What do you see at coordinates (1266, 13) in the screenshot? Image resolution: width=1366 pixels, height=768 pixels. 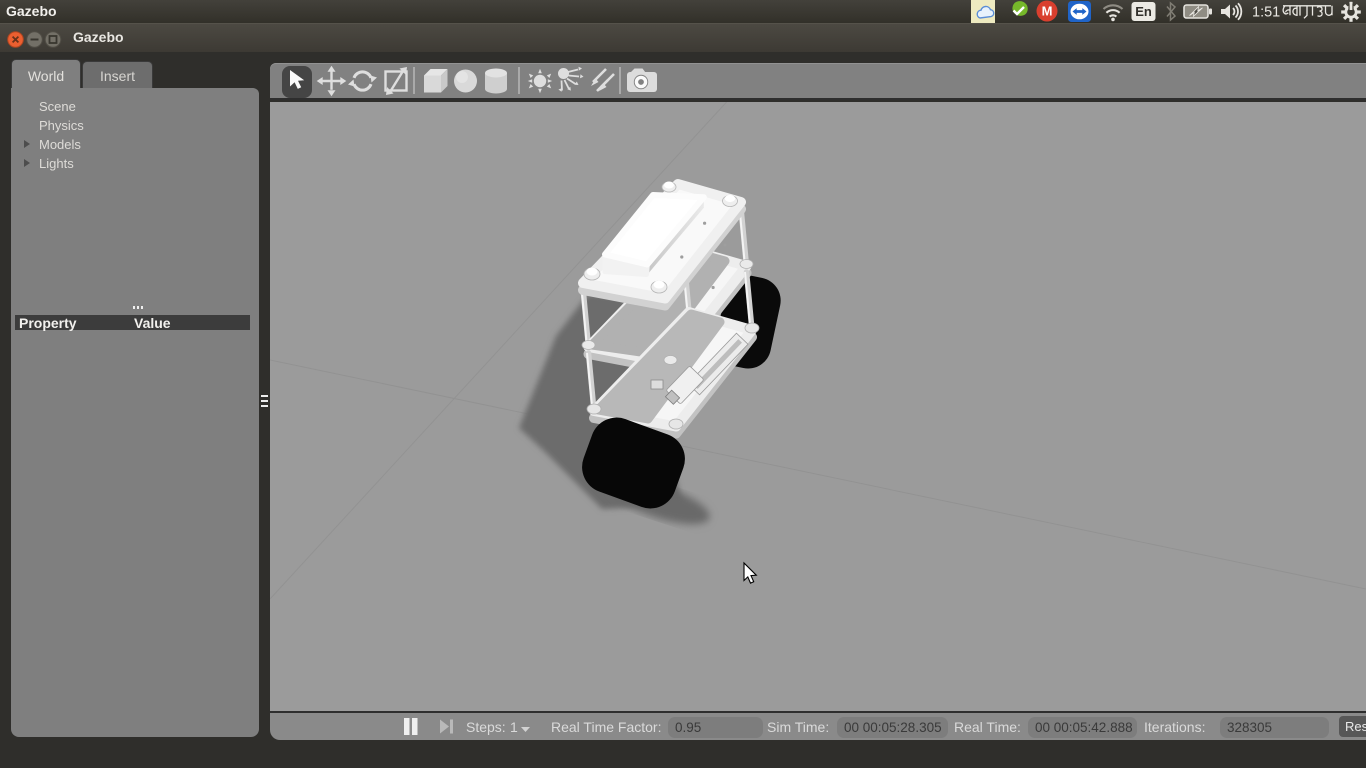 I see `svg-text: 1:51` at bounding box center [1266, 13].